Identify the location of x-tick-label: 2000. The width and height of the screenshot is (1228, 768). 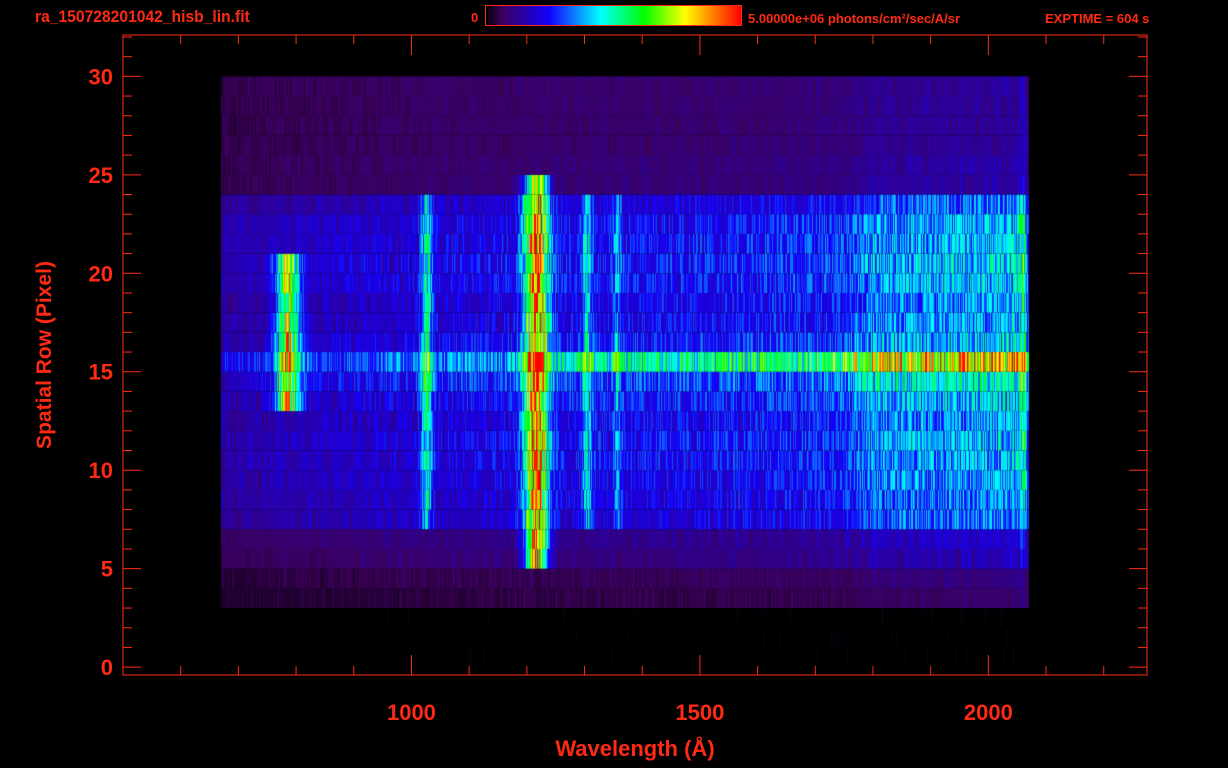
(988, 712).